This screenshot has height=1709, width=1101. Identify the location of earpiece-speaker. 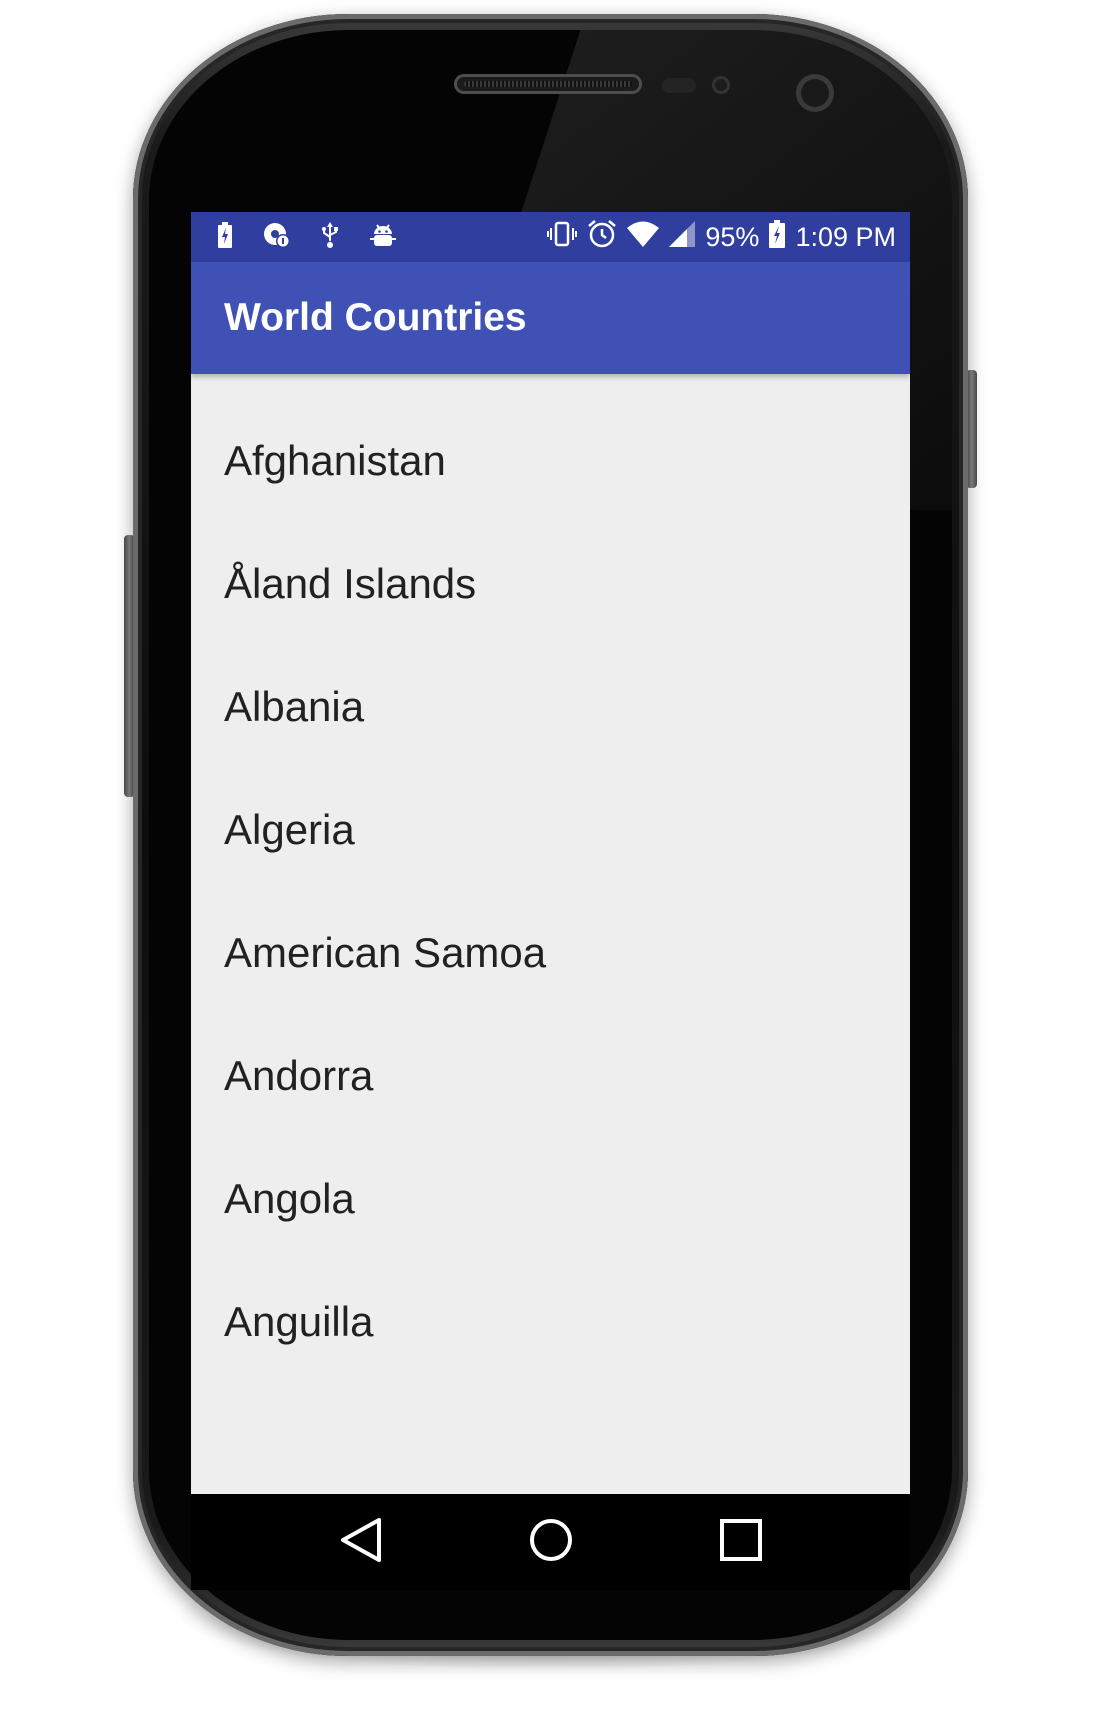
(548, 84).